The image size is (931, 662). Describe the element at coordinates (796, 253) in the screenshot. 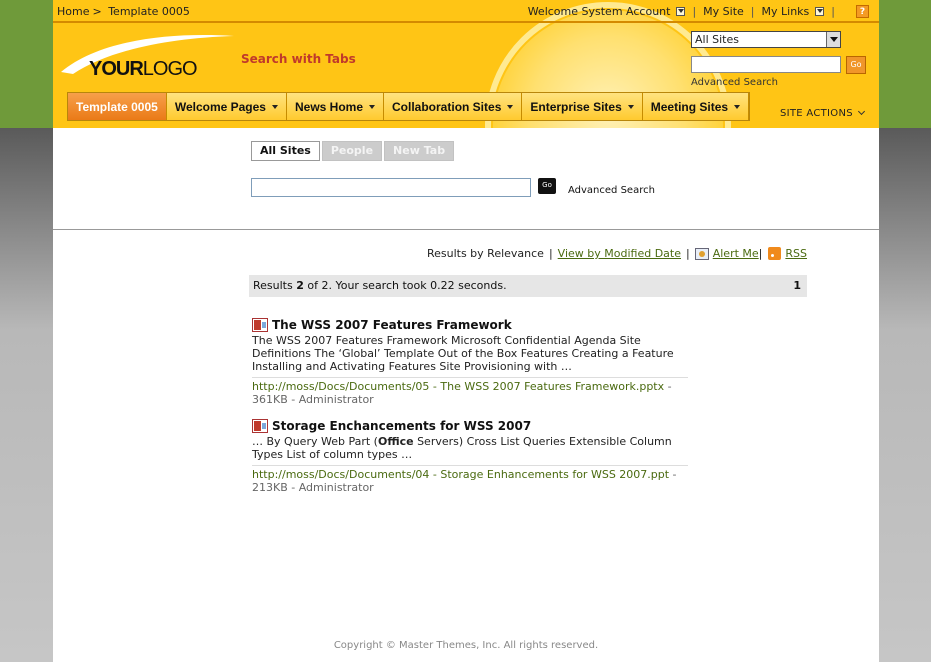

I see `rss-link: RSS` at that location.